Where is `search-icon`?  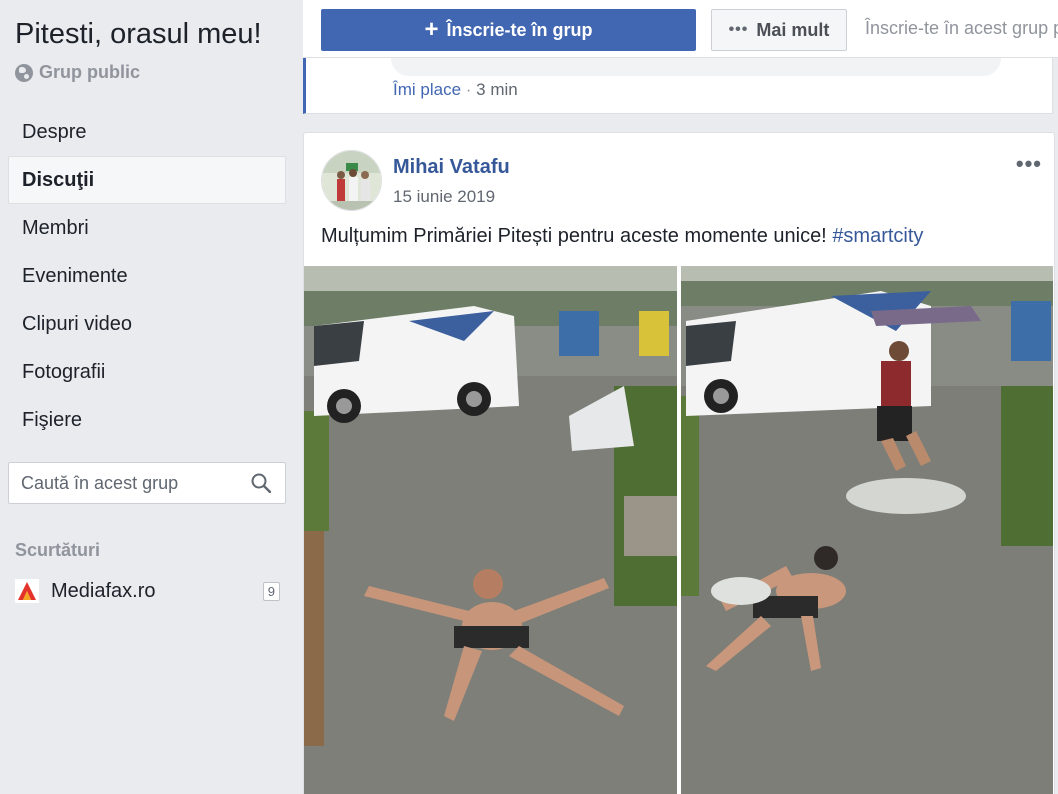 search-icon is located at coordinates (261, 483).